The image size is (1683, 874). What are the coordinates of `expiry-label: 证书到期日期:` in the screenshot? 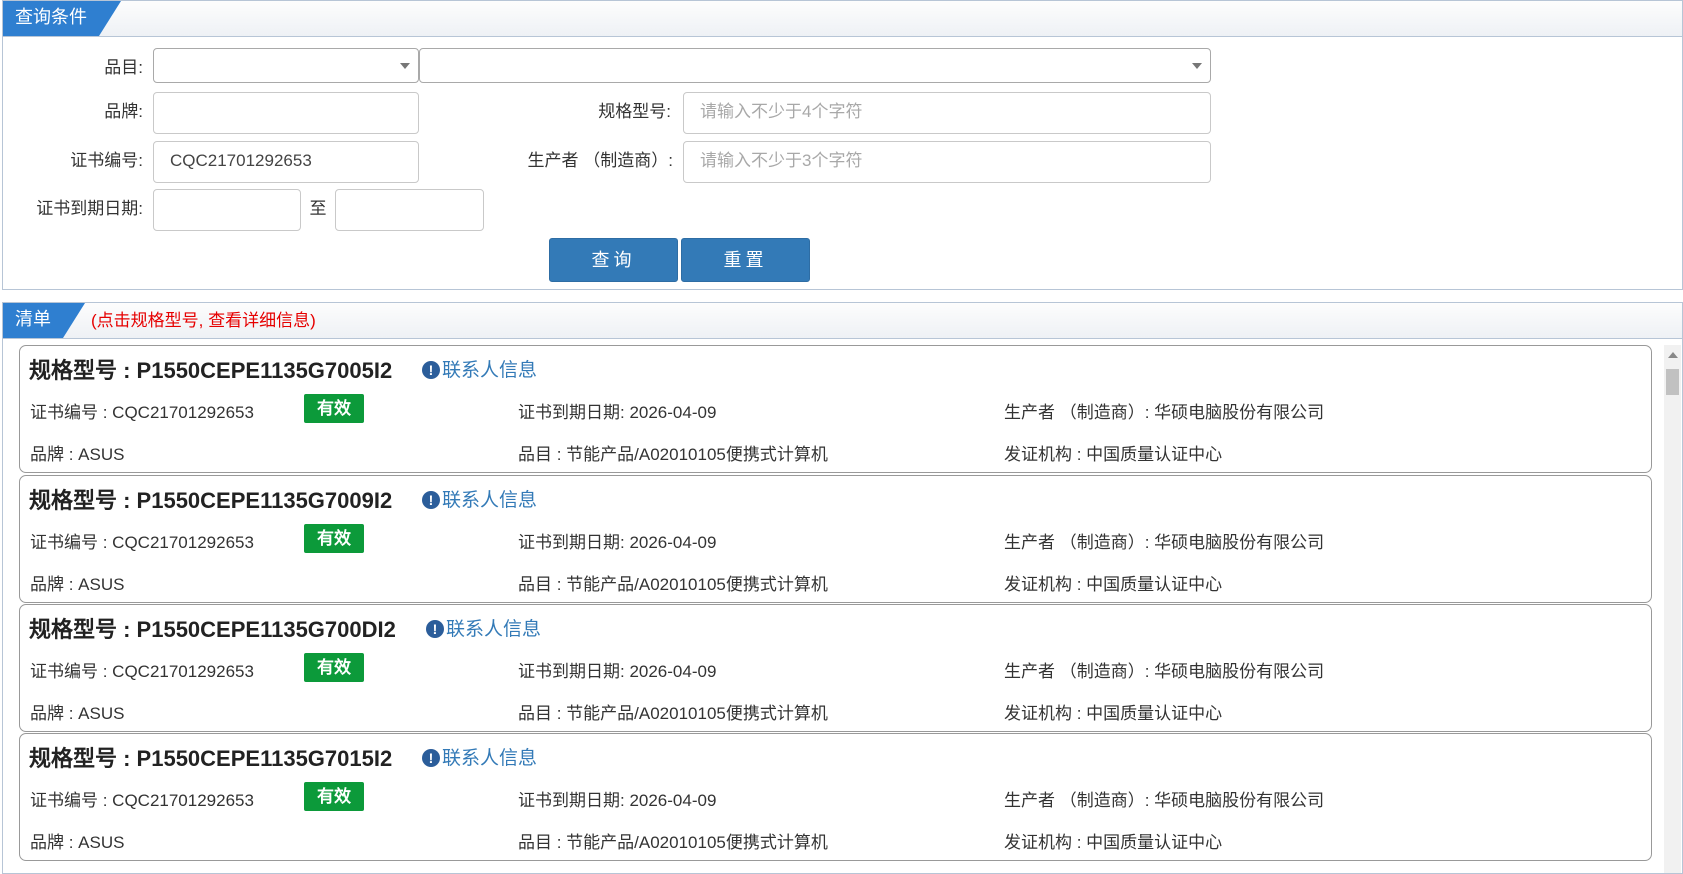 It's located at (89, 208).